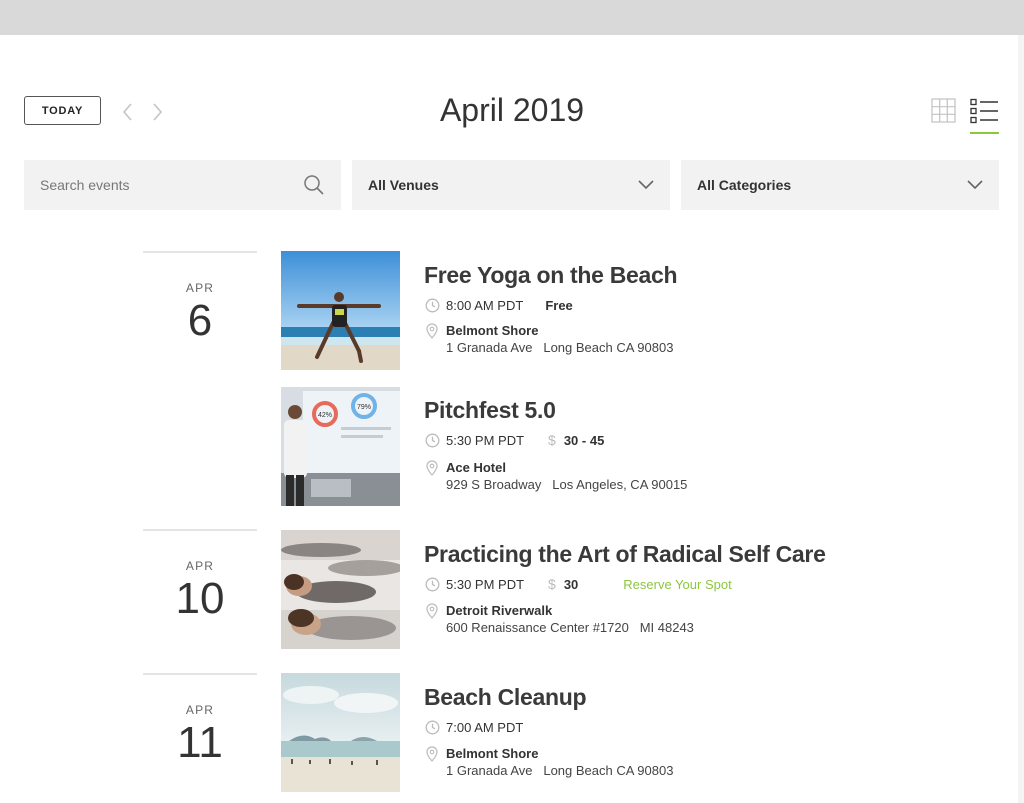  I want to click on thumb-stat-label: 42%, so click(325, 415).